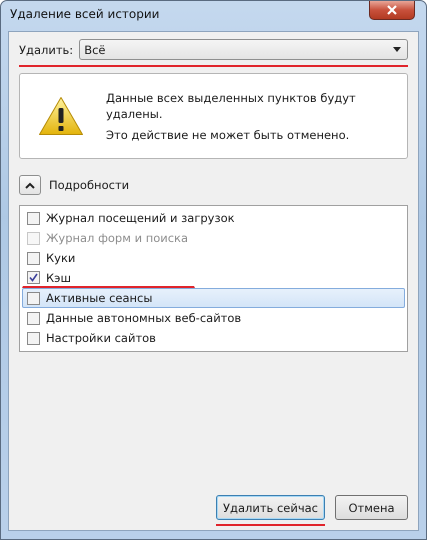 Image resolution: width=427 pixels, height=540 pixels. I want to click on list-item: Куки, so click(213, 258).